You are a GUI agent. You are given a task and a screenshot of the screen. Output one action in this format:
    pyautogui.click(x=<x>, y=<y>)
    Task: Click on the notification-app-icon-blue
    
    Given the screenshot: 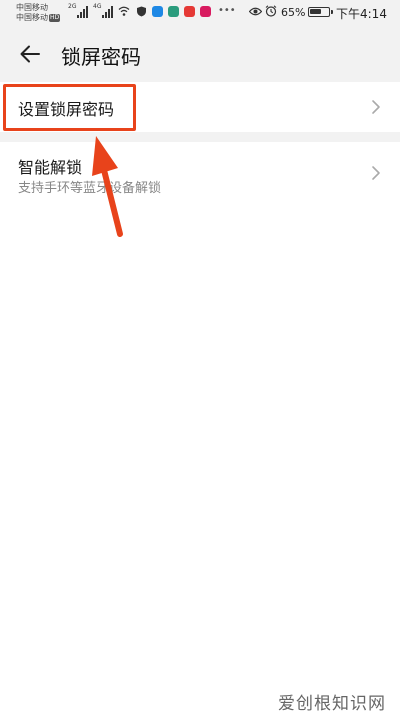 What is the action you would take?
    pyautogui.click(x=157, y=11)
    